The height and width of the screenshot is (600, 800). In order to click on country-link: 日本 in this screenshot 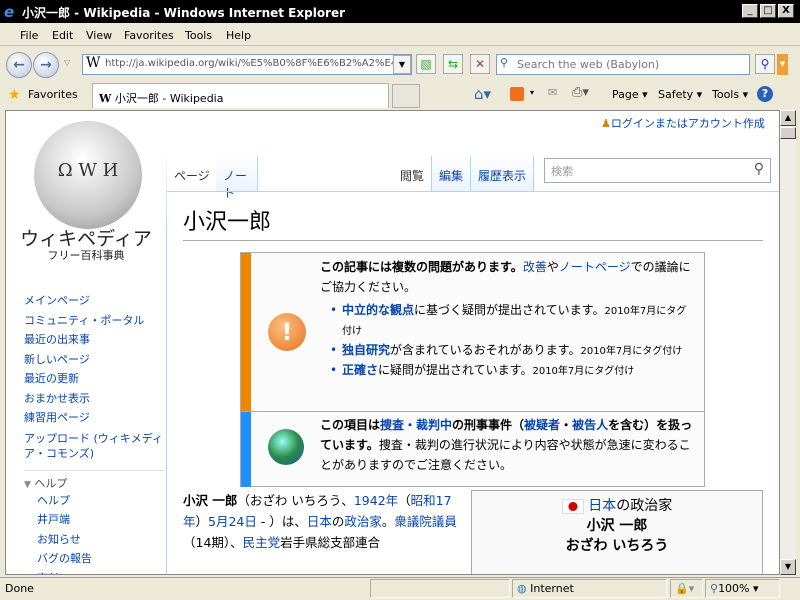, I will do `click(602, 506)`.